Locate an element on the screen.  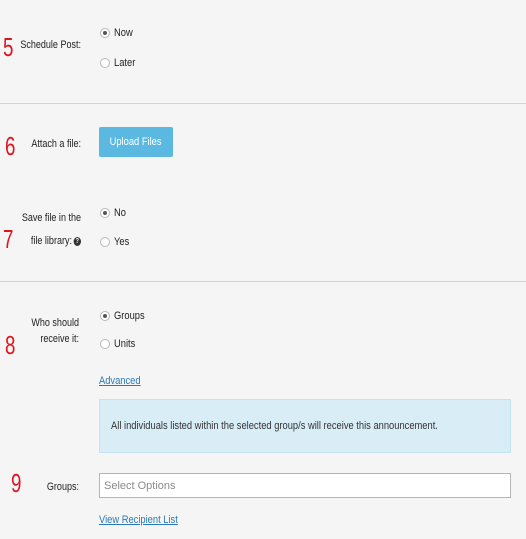
attach-file-label: Attach a file: is located at coordinates (56, 144).